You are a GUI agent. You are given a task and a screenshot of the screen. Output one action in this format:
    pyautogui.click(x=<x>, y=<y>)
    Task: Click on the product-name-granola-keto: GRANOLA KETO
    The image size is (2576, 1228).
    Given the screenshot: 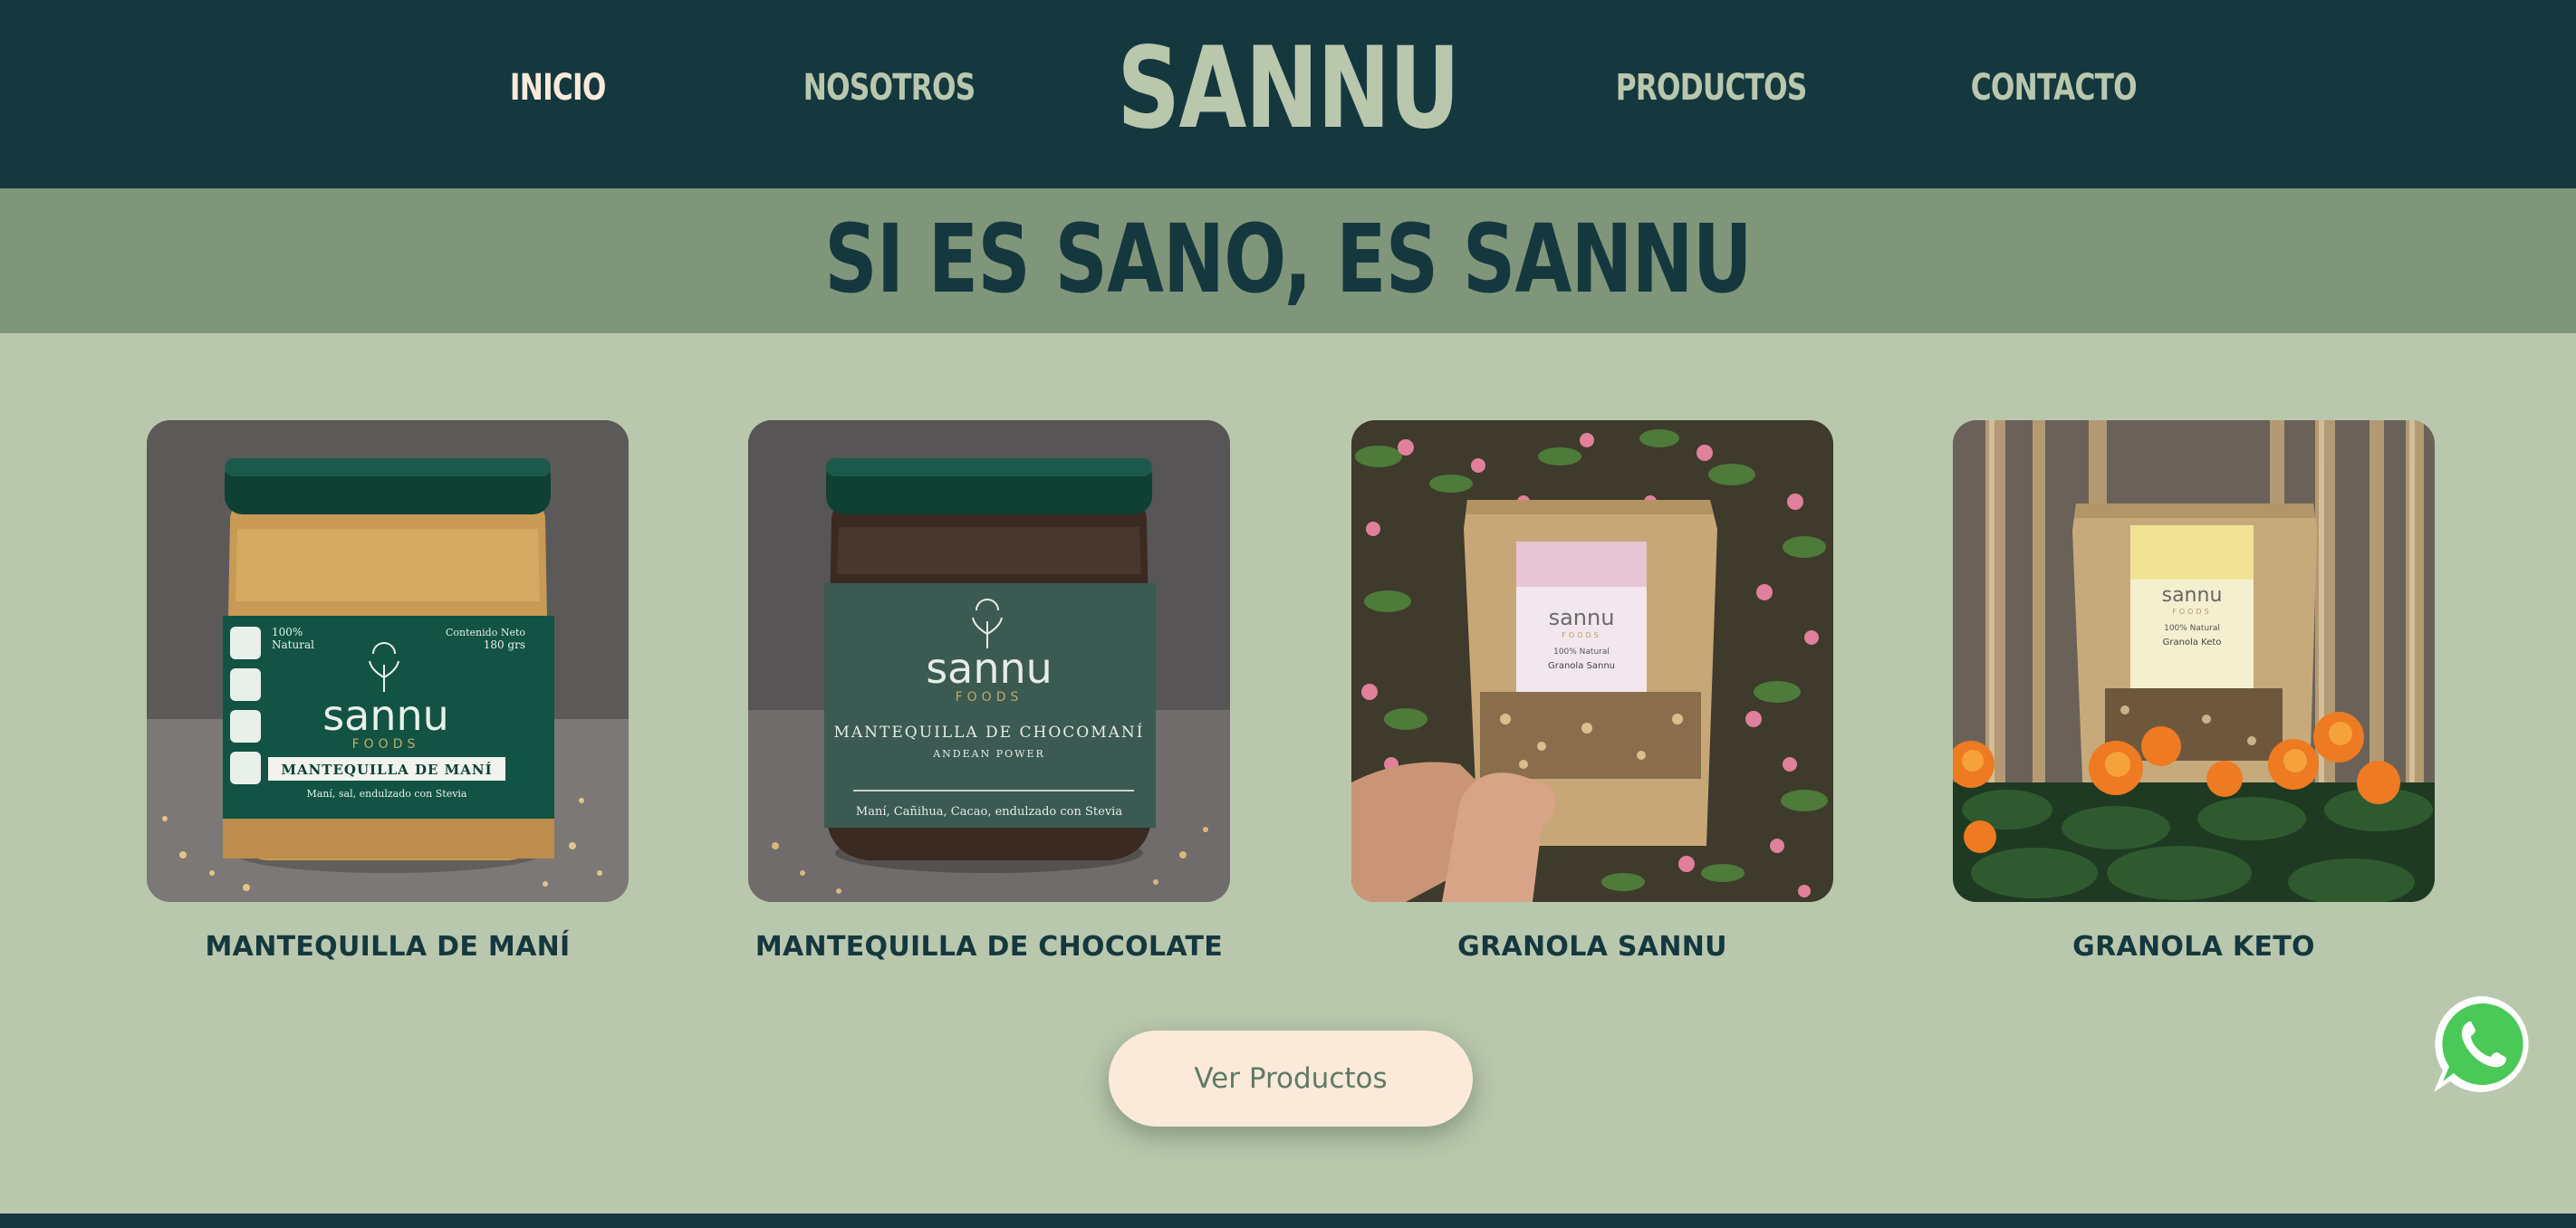 What is the action you would take?
    pyautogui.click(x=2193, y=947)
    